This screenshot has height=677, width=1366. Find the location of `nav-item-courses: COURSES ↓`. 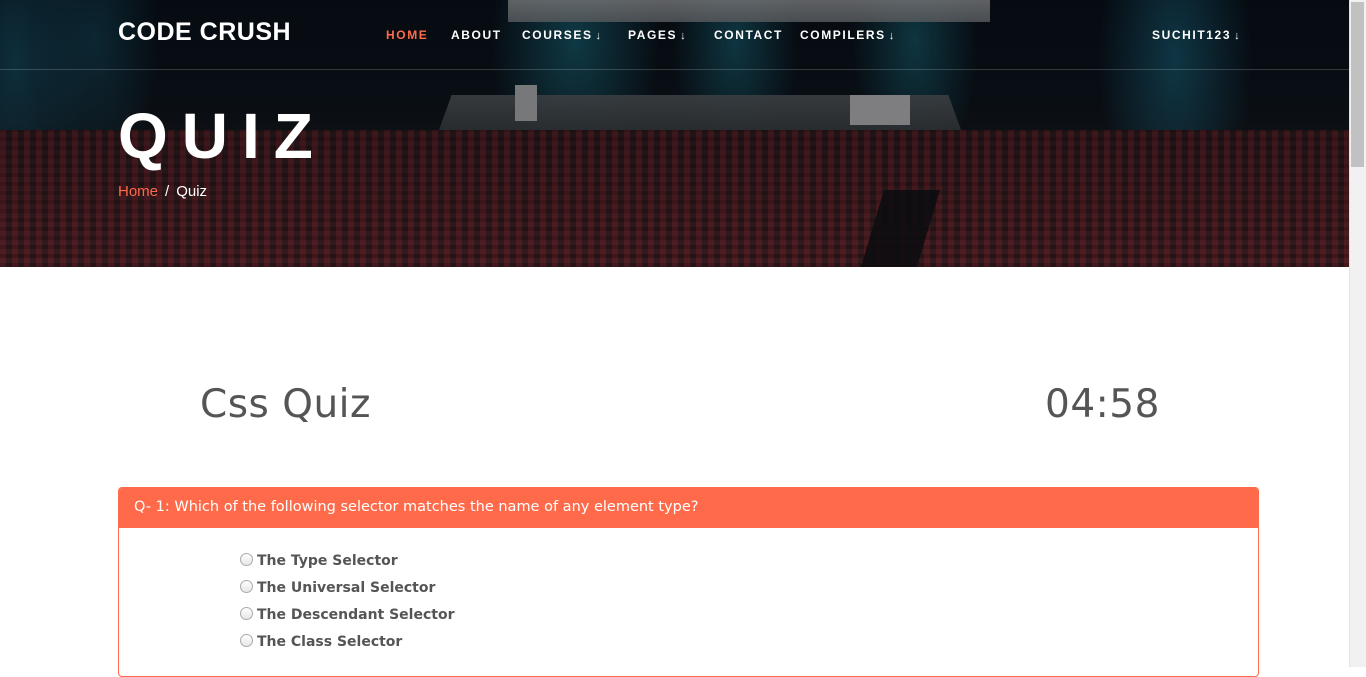

nav-item-courses: COURSES ↓ is located at coordinates (562, 35).